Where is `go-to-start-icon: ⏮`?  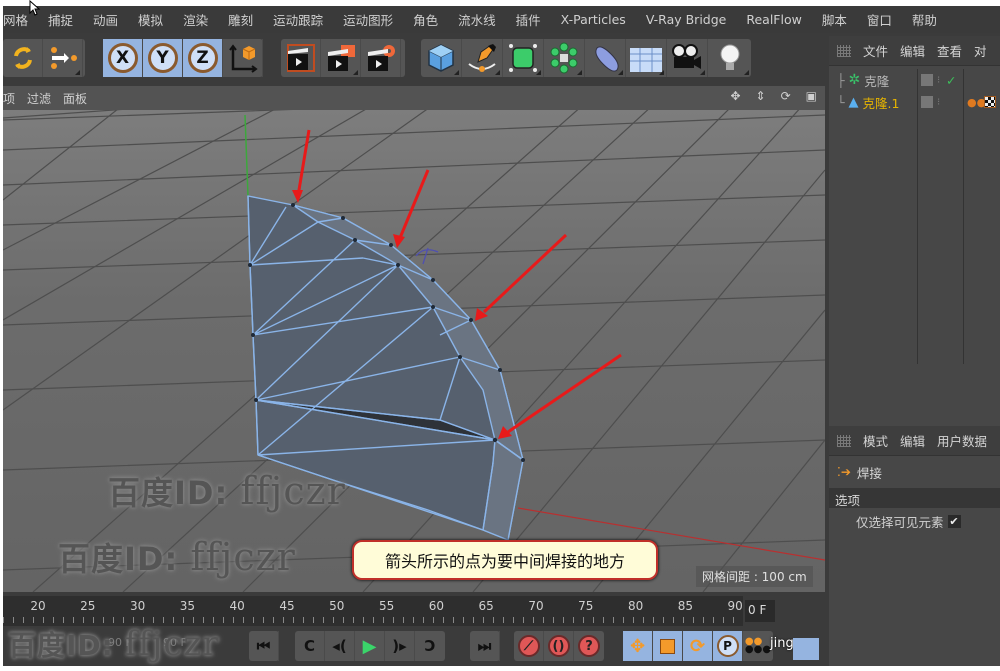 go-to-start-icon: ⏮ is located at coordinates (263, 646).